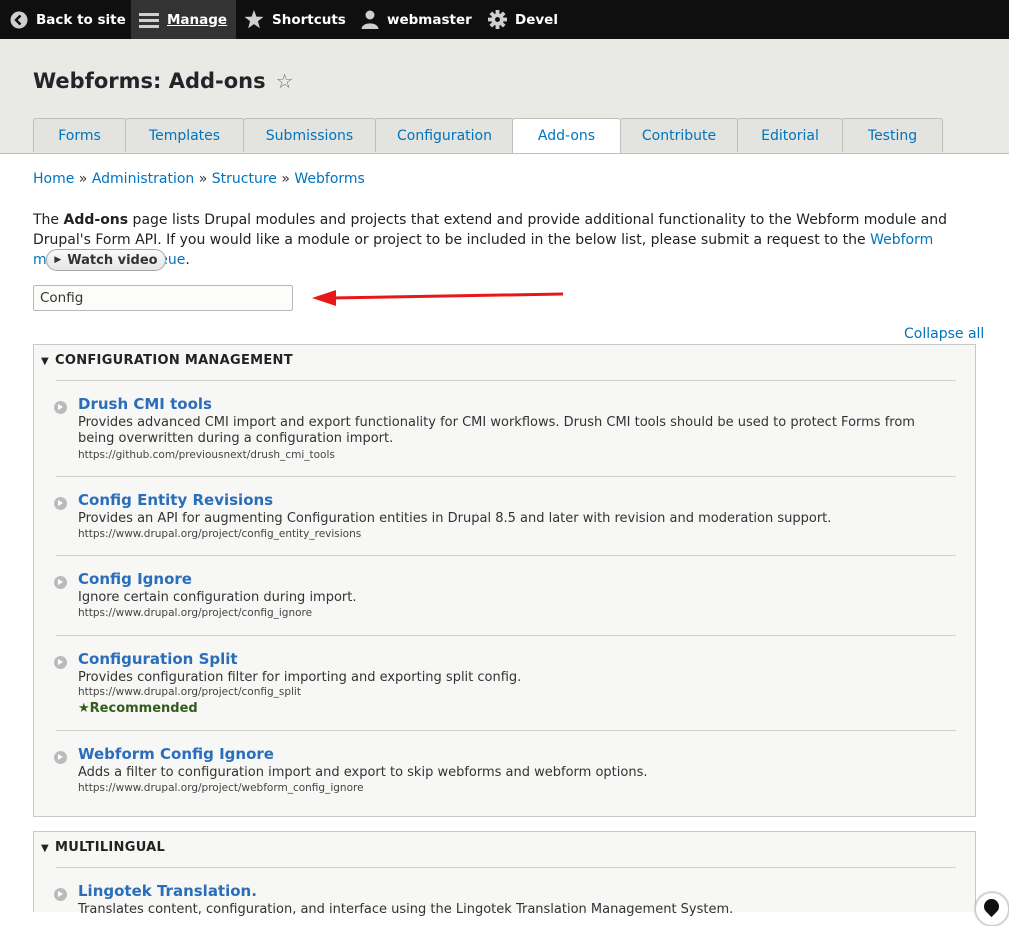  Describe the element at coordinates (285, 81) in the screenshot. I see `shortcut-star-icon: ☆` at that location.